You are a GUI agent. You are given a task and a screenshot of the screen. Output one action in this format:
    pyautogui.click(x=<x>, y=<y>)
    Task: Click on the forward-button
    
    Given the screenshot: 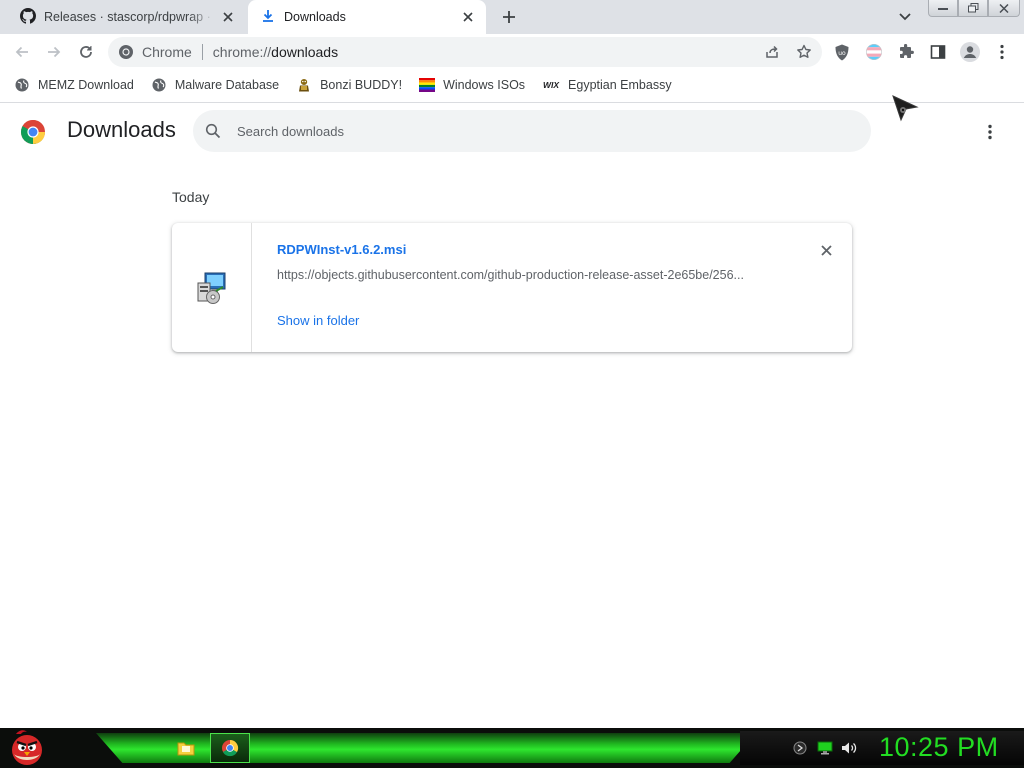 What is the action you would take?
    pyautogui.click(x=54, y=52)
    